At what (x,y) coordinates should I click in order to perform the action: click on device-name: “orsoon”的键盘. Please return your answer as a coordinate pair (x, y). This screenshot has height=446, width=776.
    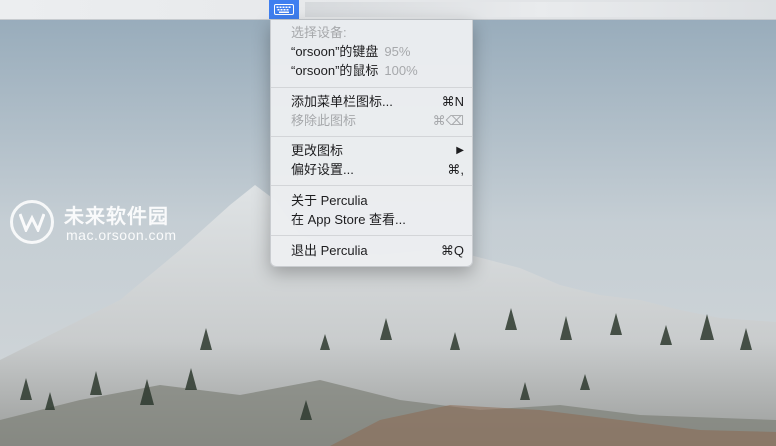
    Looking at the image, I should click on (335, 51).